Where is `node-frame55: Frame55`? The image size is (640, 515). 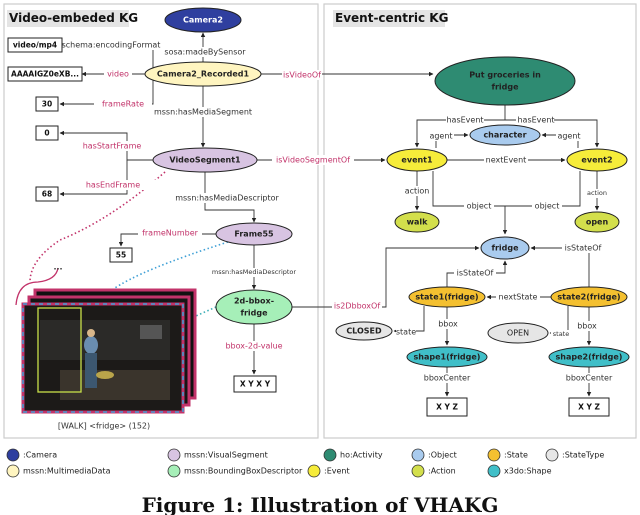 node-frame55: Frame55 is located at coordinates (254, 234).